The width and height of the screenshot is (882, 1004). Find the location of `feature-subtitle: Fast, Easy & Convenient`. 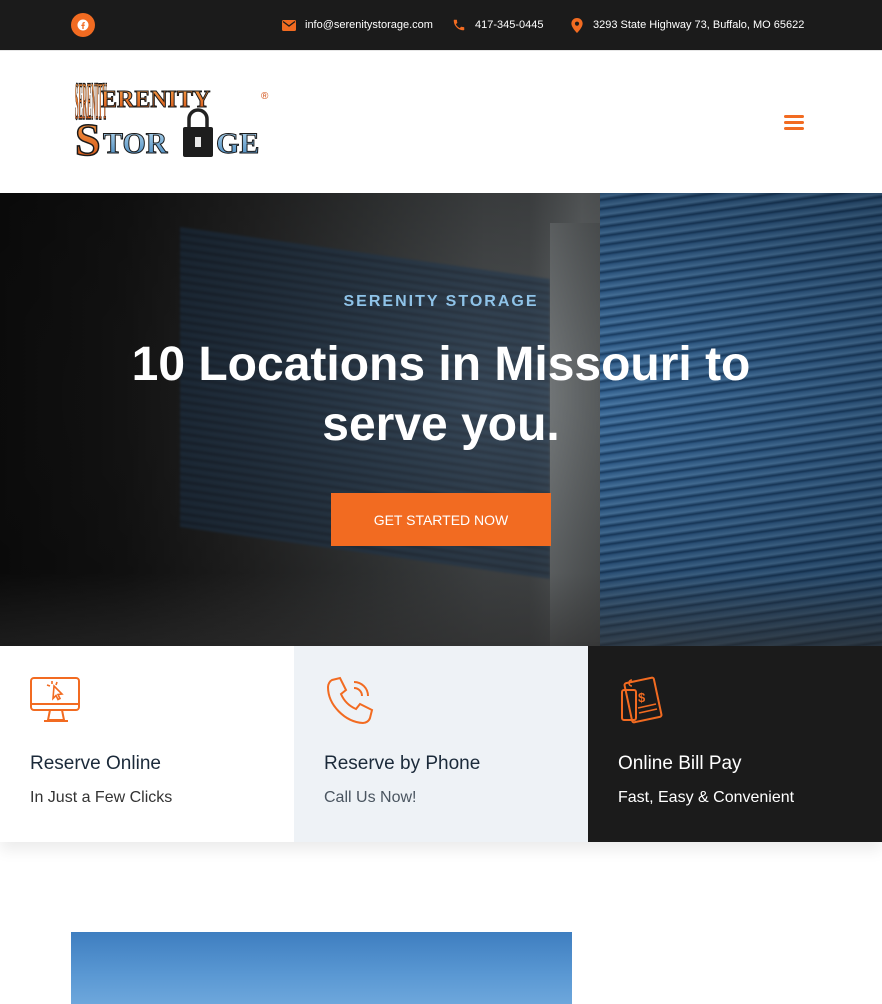

feature-subtitle: Fast, Easy & Convenient is located at coordinates (706, 797).